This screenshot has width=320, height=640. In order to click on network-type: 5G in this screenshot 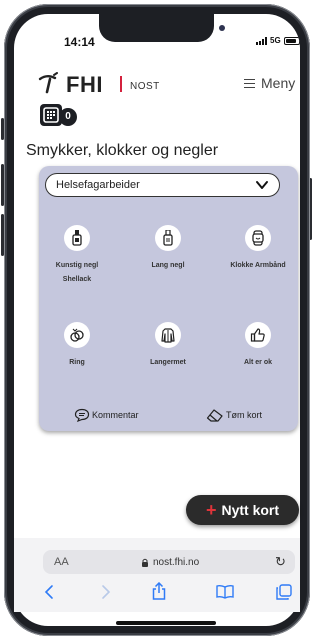, I will do `click(275, 40)`.